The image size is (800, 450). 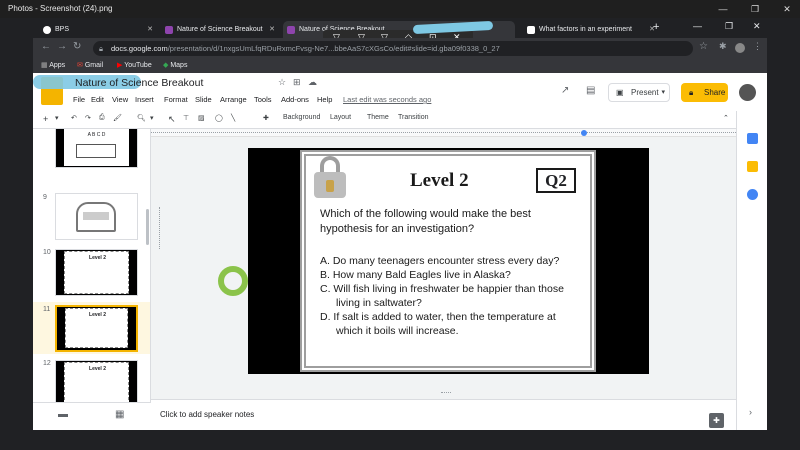 I want to click on share-label: Share, so click(x=715, y=92).